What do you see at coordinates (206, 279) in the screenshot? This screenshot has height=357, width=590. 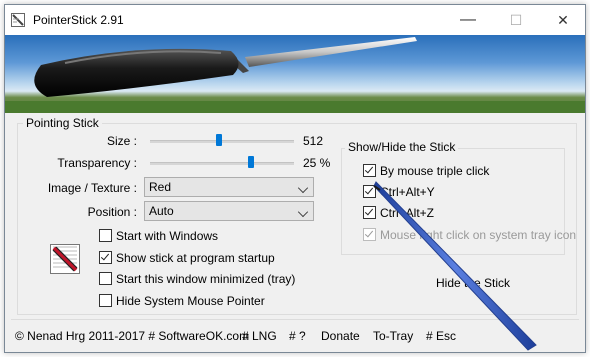 I see `start-minimized-label: Start this window minimized (tray)` at bounding box center [206, 279].